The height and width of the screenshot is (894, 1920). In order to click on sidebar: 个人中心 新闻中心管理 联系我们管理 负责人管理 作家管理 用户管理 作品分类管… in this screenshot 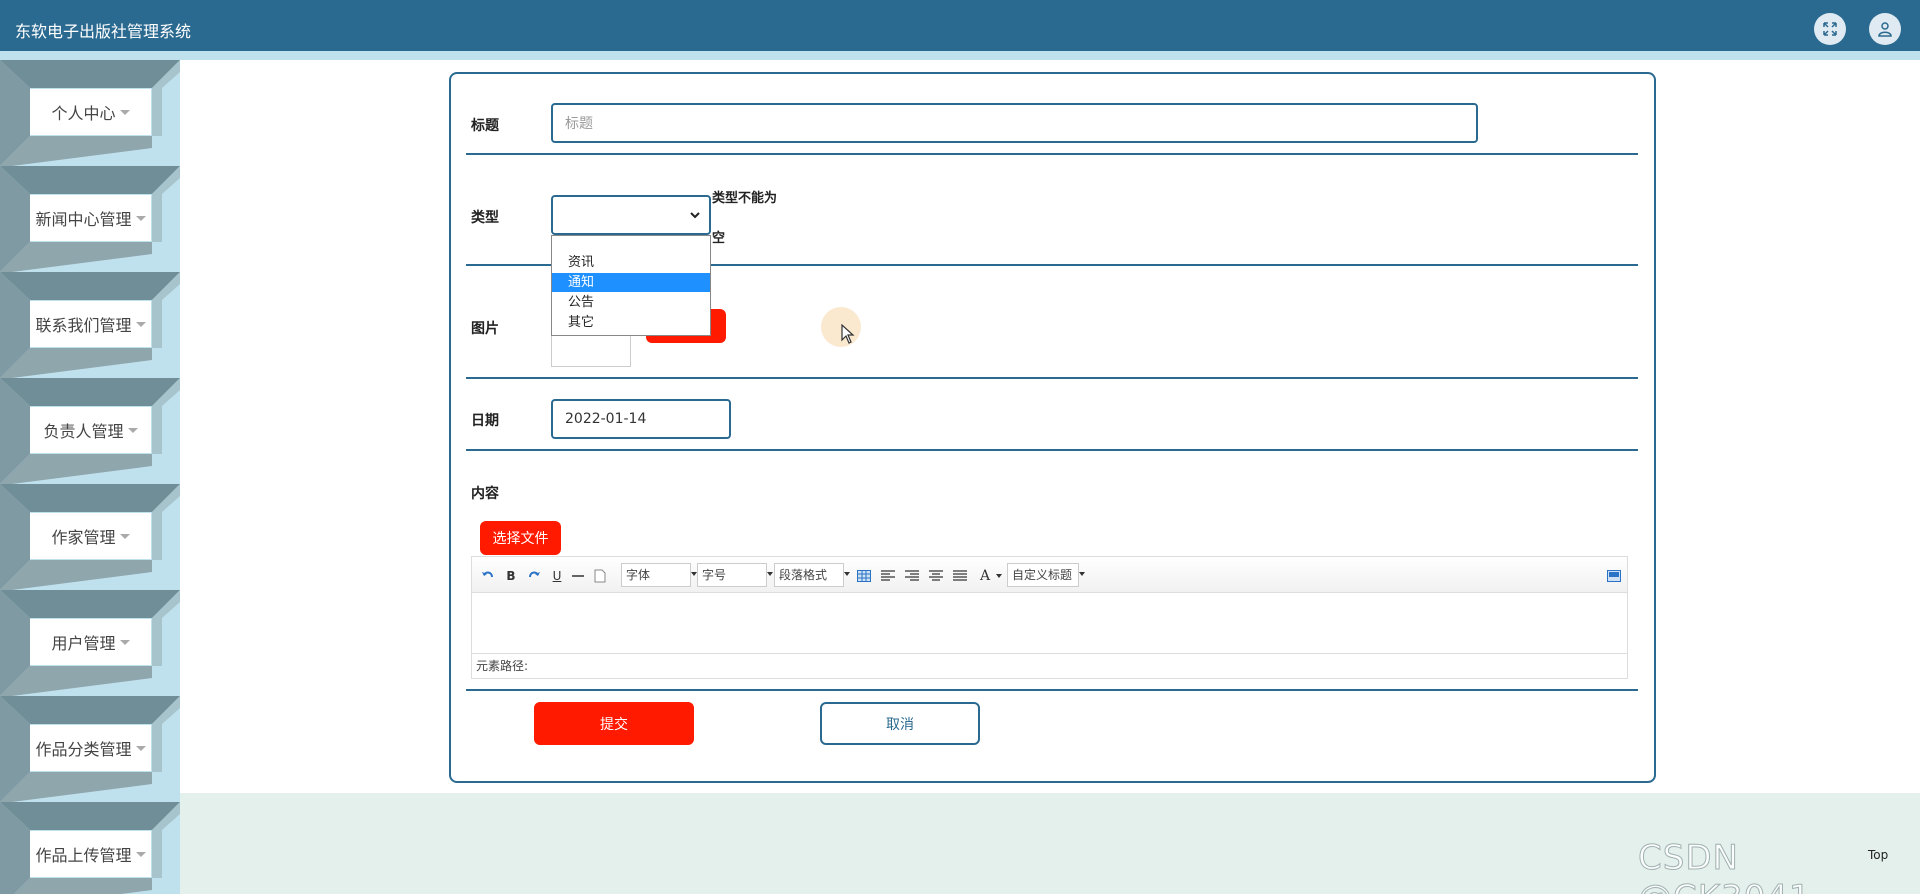, I will do `click(90, 477)`.